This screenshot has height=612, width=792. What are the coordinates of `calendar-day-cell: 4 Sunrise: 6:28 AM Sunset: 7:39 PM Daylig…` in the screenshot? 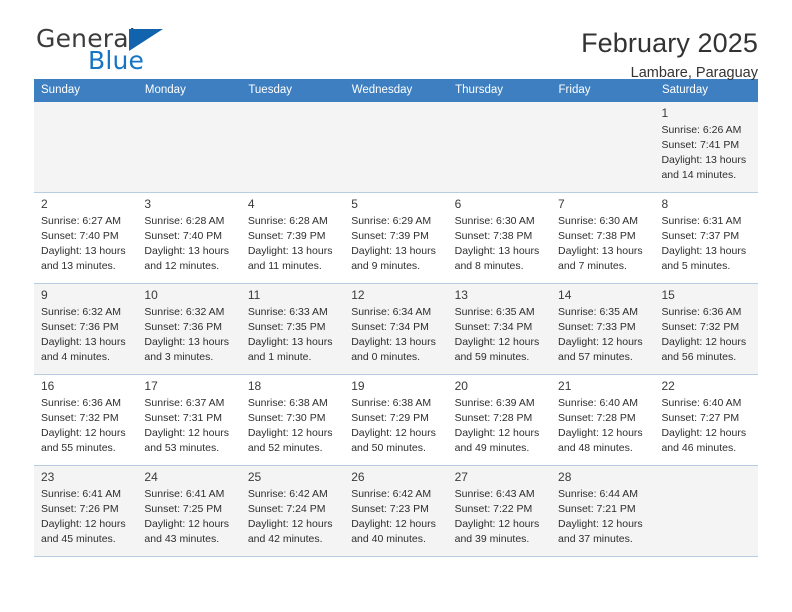 It's located at (292, 238).